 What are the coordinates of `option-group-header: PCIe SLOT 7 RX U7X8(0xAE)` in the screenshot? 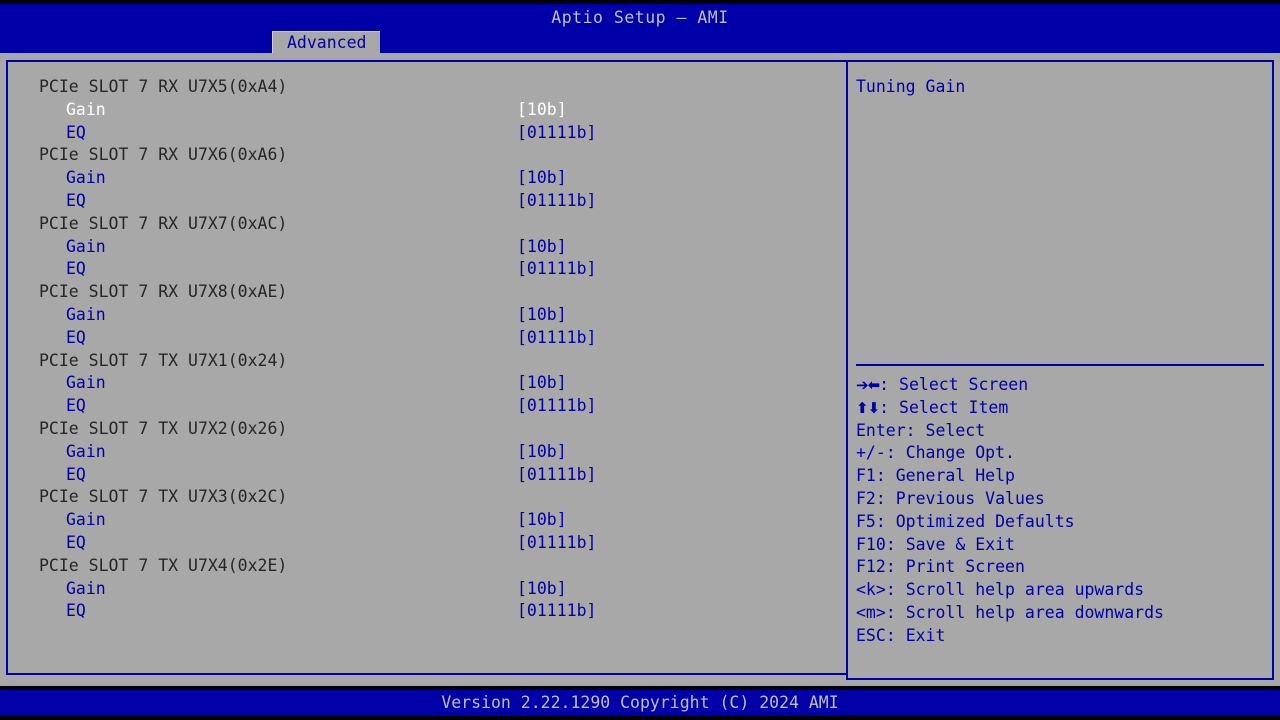 It's located at (428, 292).